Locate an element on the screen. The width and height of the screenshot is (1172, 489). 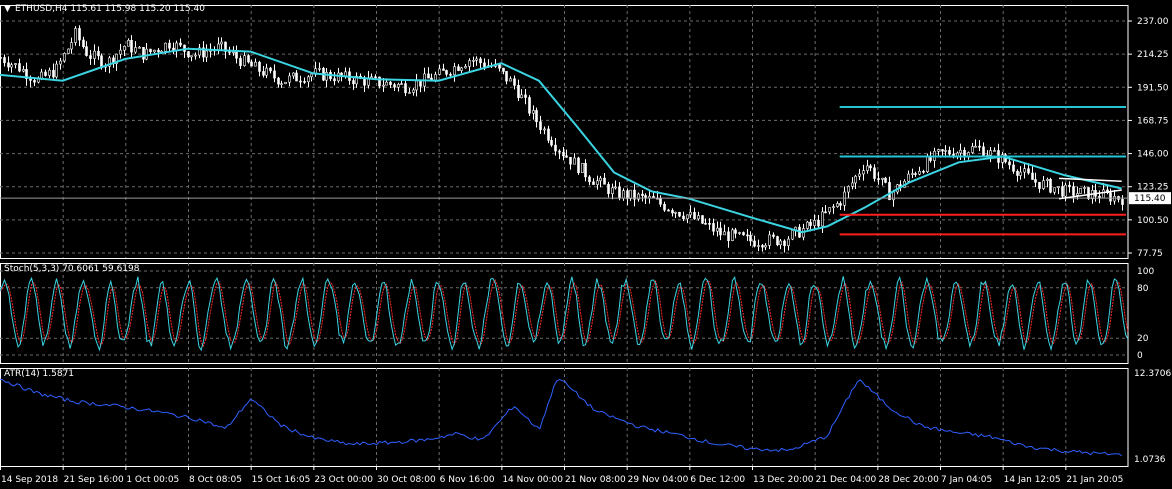
time-tick-label: 21 Jan 20:05 is located at coordinates (1094, 480).